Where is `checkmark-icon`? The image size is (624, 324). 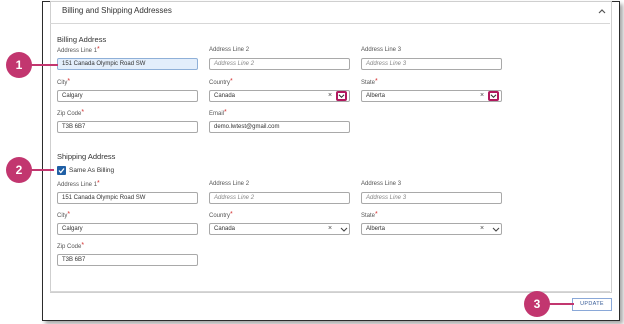
checkmark-icon is located at coordinates (61, 171).